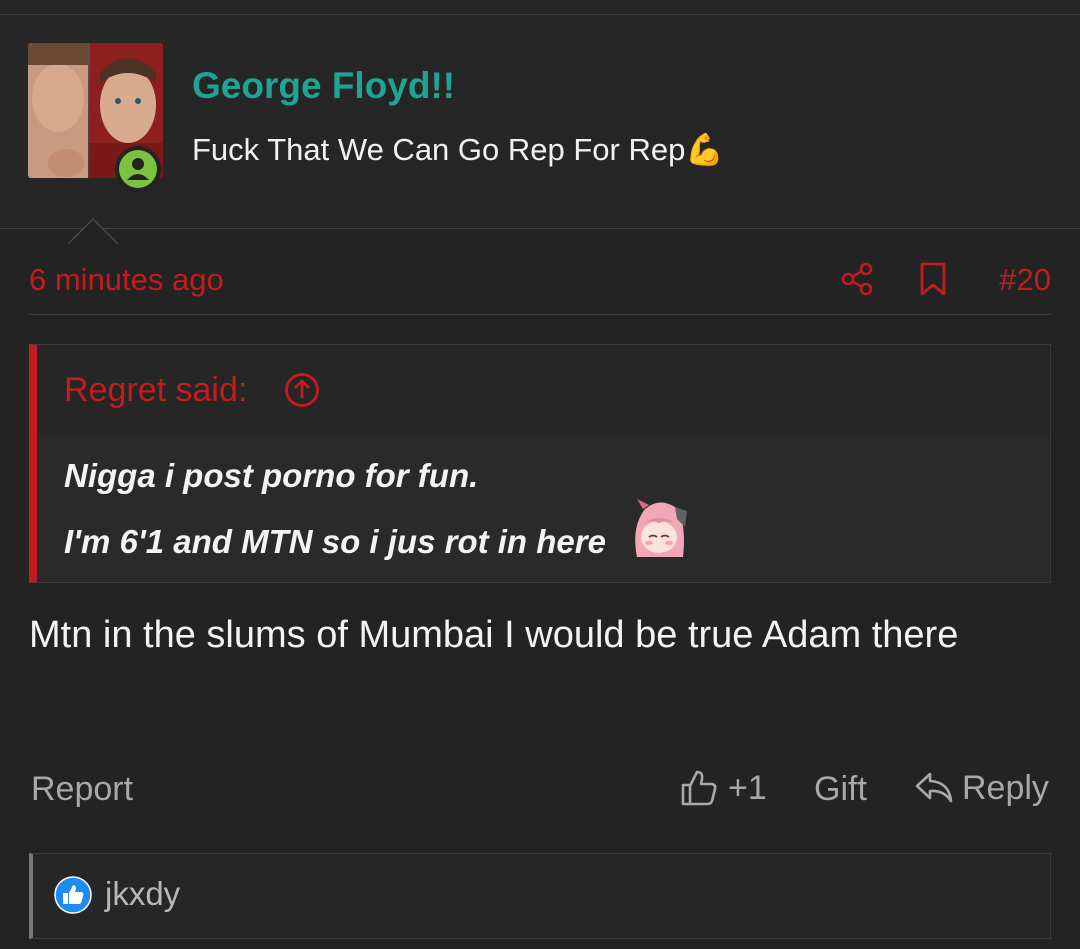 This screenshot has width=1080, height=949. What do you see at coordinates (155, 390) in the screenshot?
I see `quote-author: Regret said:` at bounding box center [155, 390].